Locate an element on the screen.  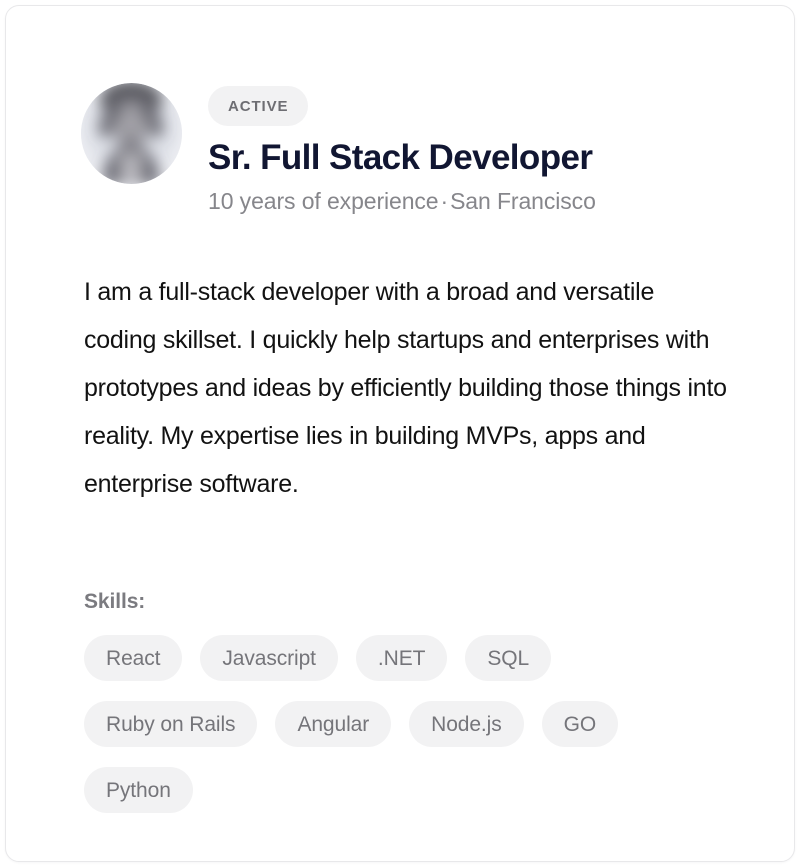
skill-tag: SQL is located at coordinates (508, 658).